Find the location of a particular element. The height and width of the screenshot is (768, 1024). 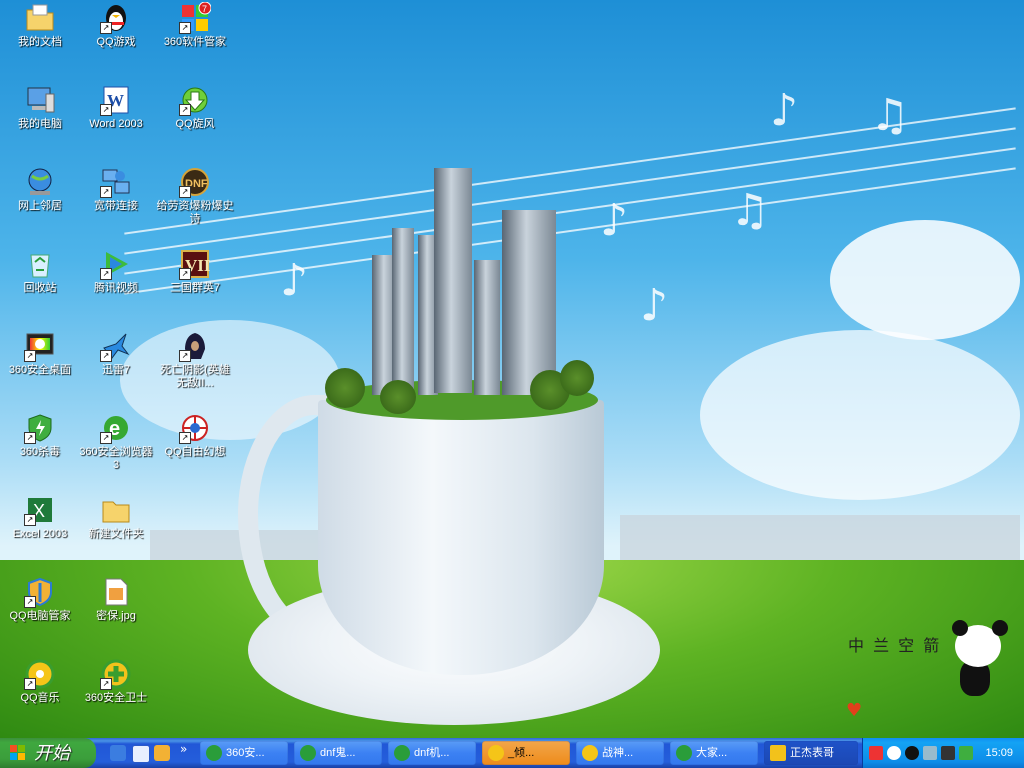

desktop-icon-label: 我的电脑 is located at coordinates (40, 124).